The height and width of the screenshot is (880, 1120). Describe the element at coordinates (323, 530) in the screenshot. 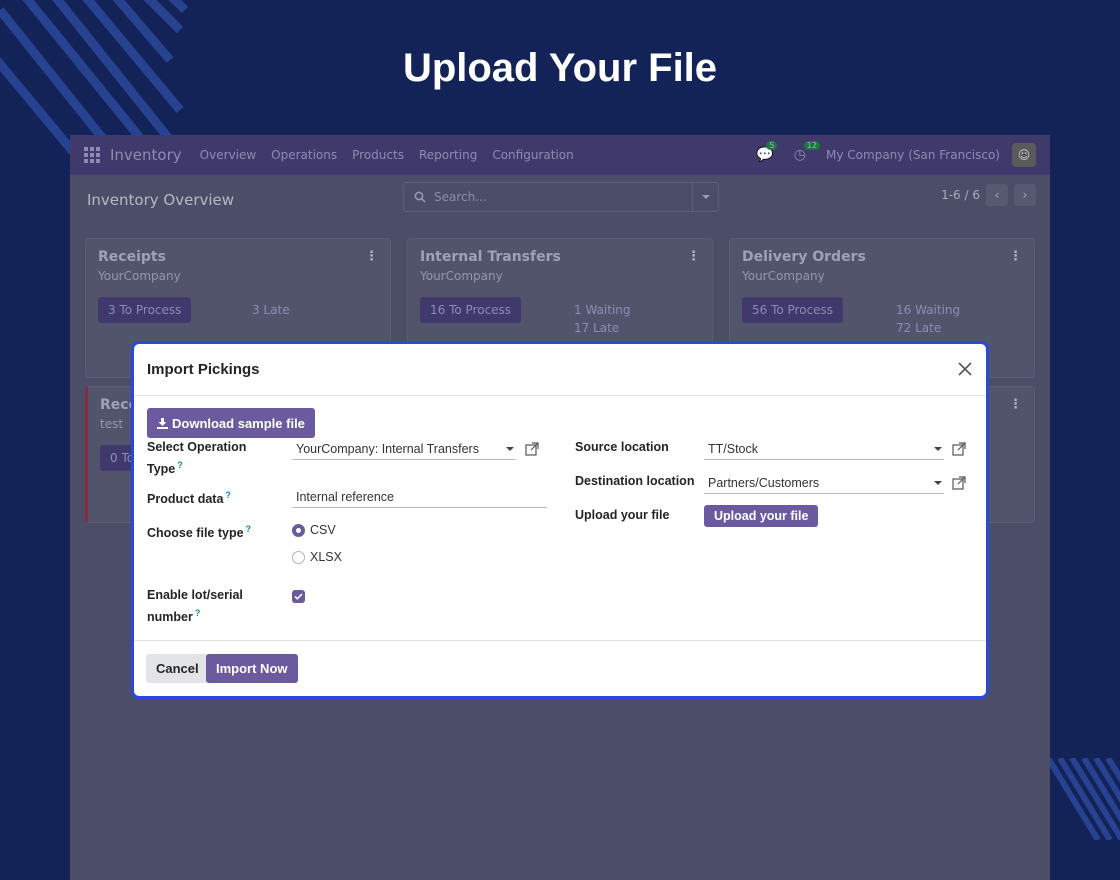

I see `radio-csv-label: CSV` at that location.